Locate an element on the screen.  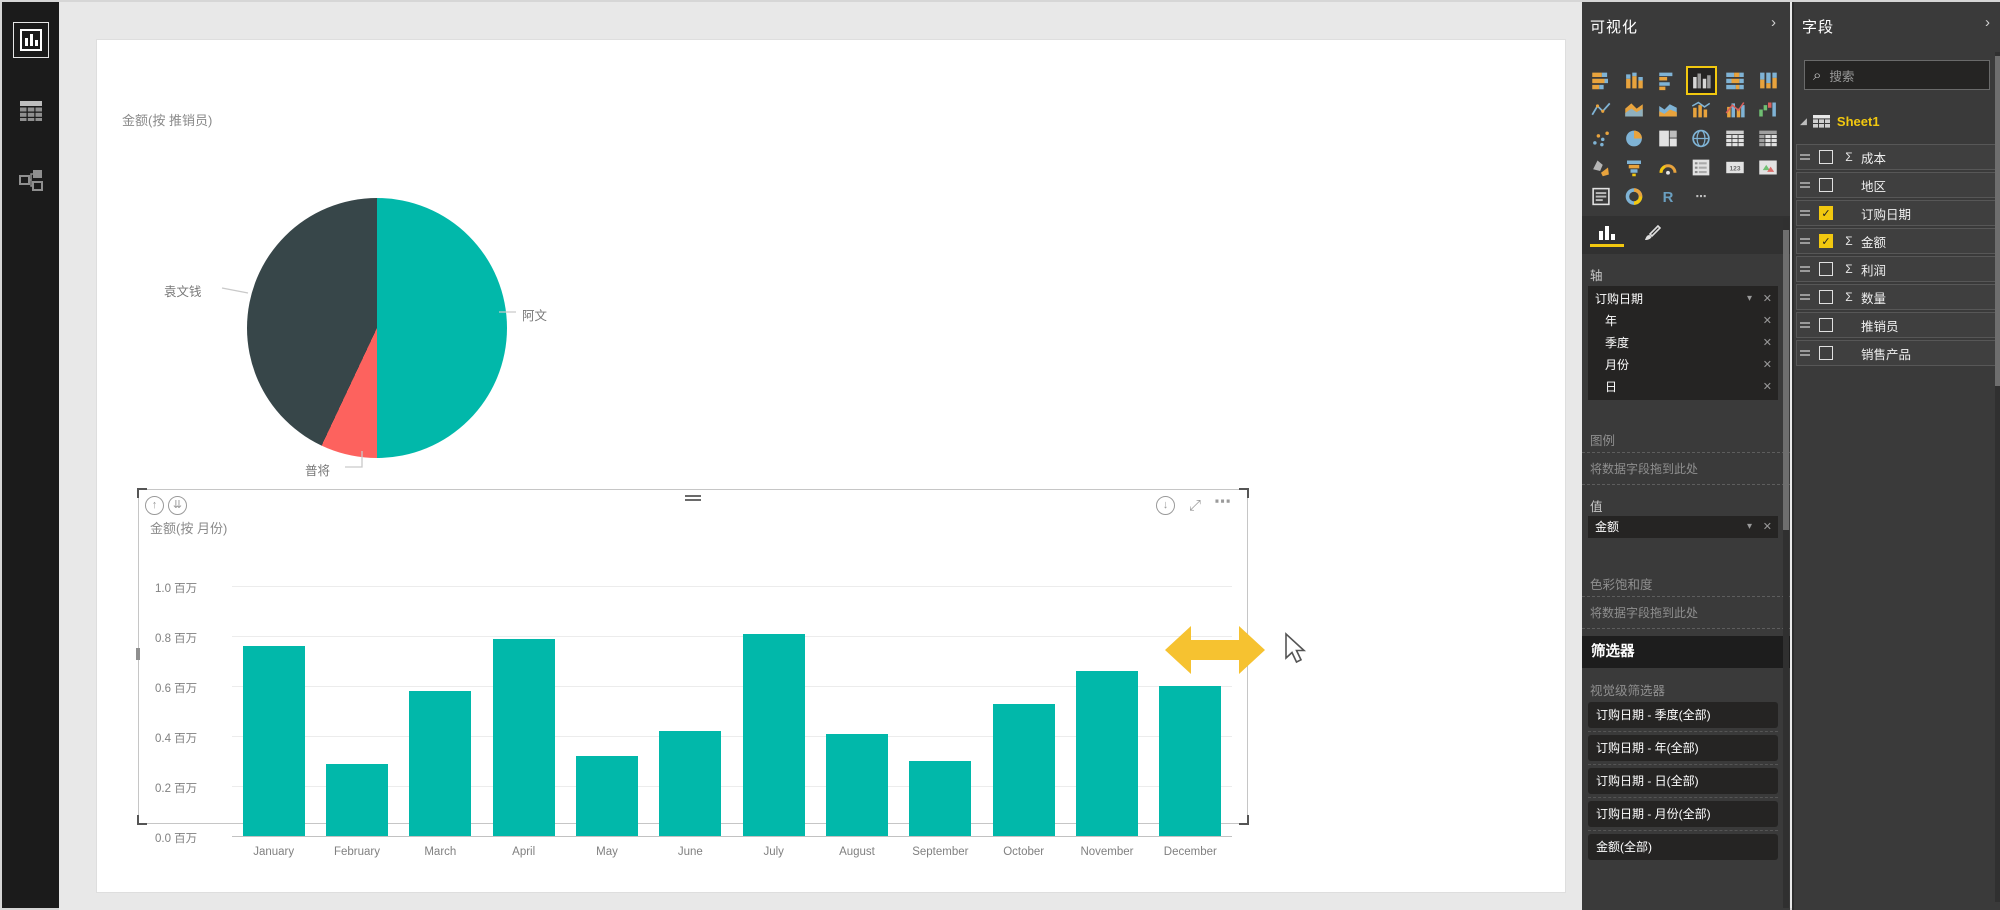
collapse-fields-icon: › is located at coordinates (1987, 22).